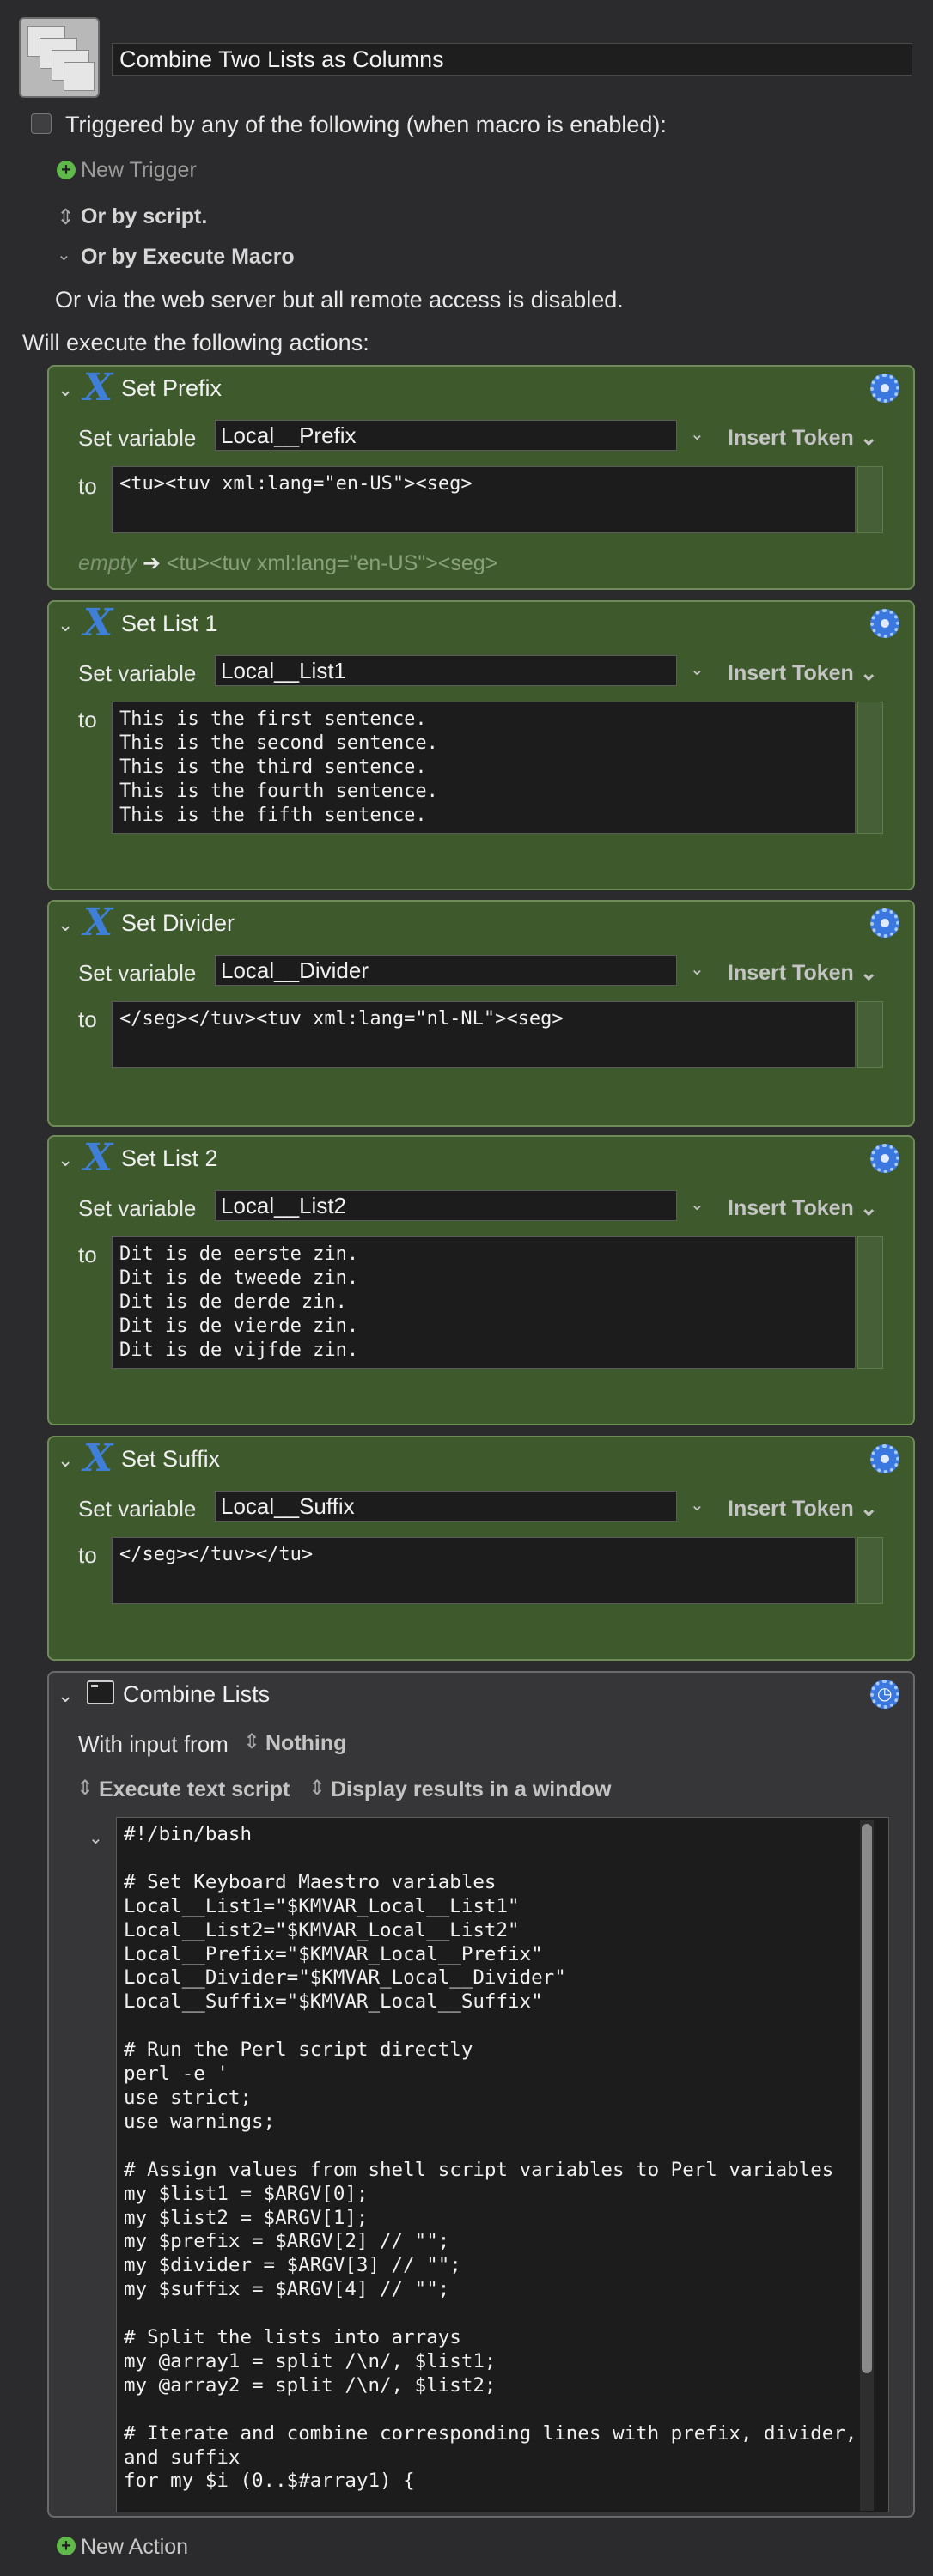  Describe the element at coordinates (170, 1459) in the screenshot. I see `action-title: Set Suffix` at that location.